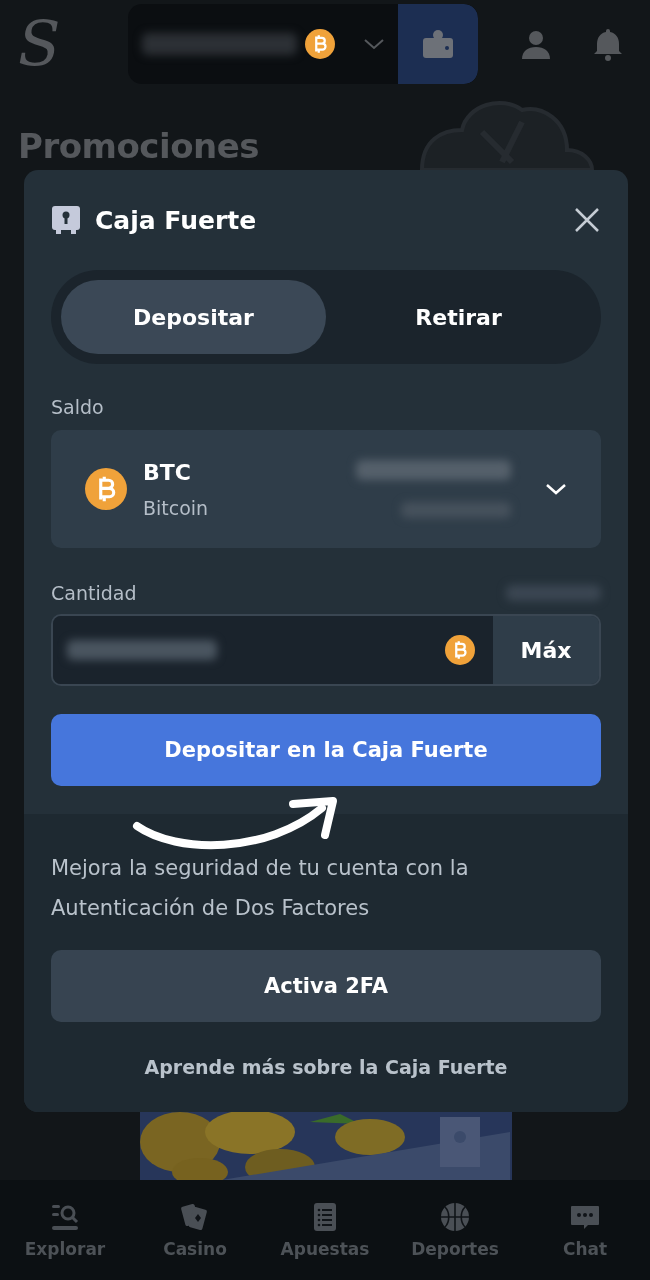 Image resolution: width=650 pixels, height=1280 pixels. I want to click on currency-code: BTC, so click(167, 472).